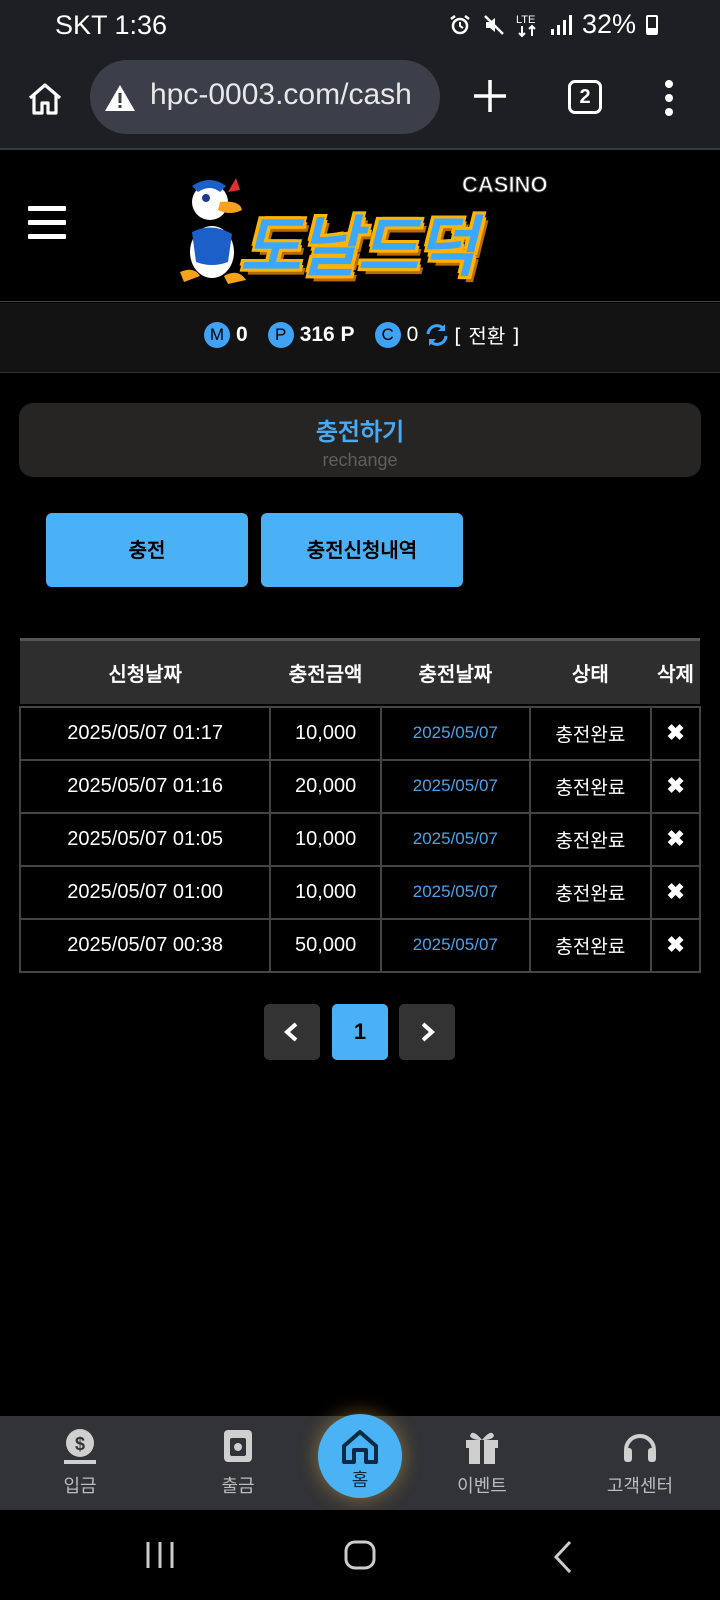 The width and height of the screenshot is (720, 1600). I want to click on chevron-right-icon, so click(428, 1032).